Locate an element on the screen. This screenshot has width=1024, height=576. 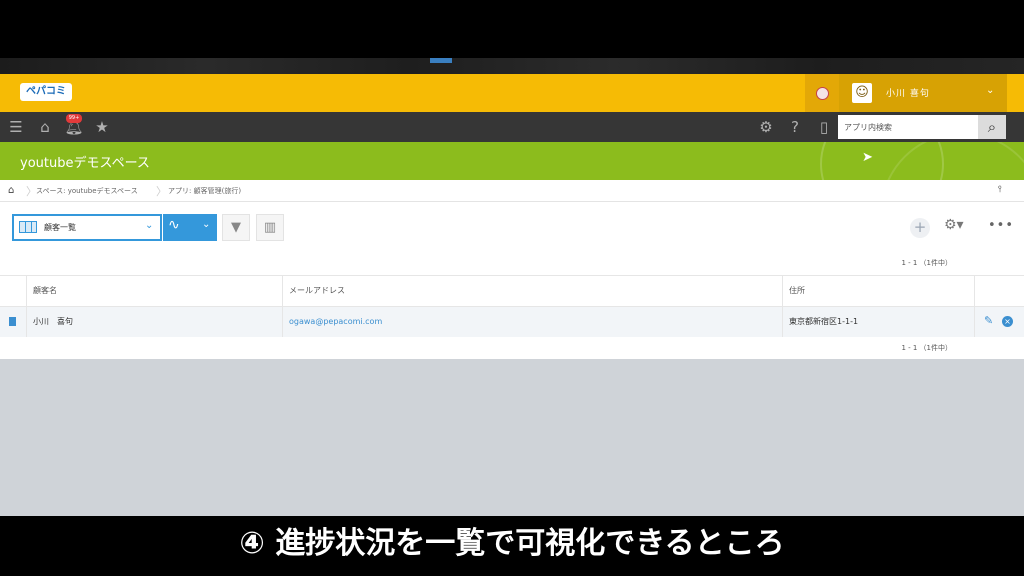
avatar: ☺ is located at coordinates (862, 93).